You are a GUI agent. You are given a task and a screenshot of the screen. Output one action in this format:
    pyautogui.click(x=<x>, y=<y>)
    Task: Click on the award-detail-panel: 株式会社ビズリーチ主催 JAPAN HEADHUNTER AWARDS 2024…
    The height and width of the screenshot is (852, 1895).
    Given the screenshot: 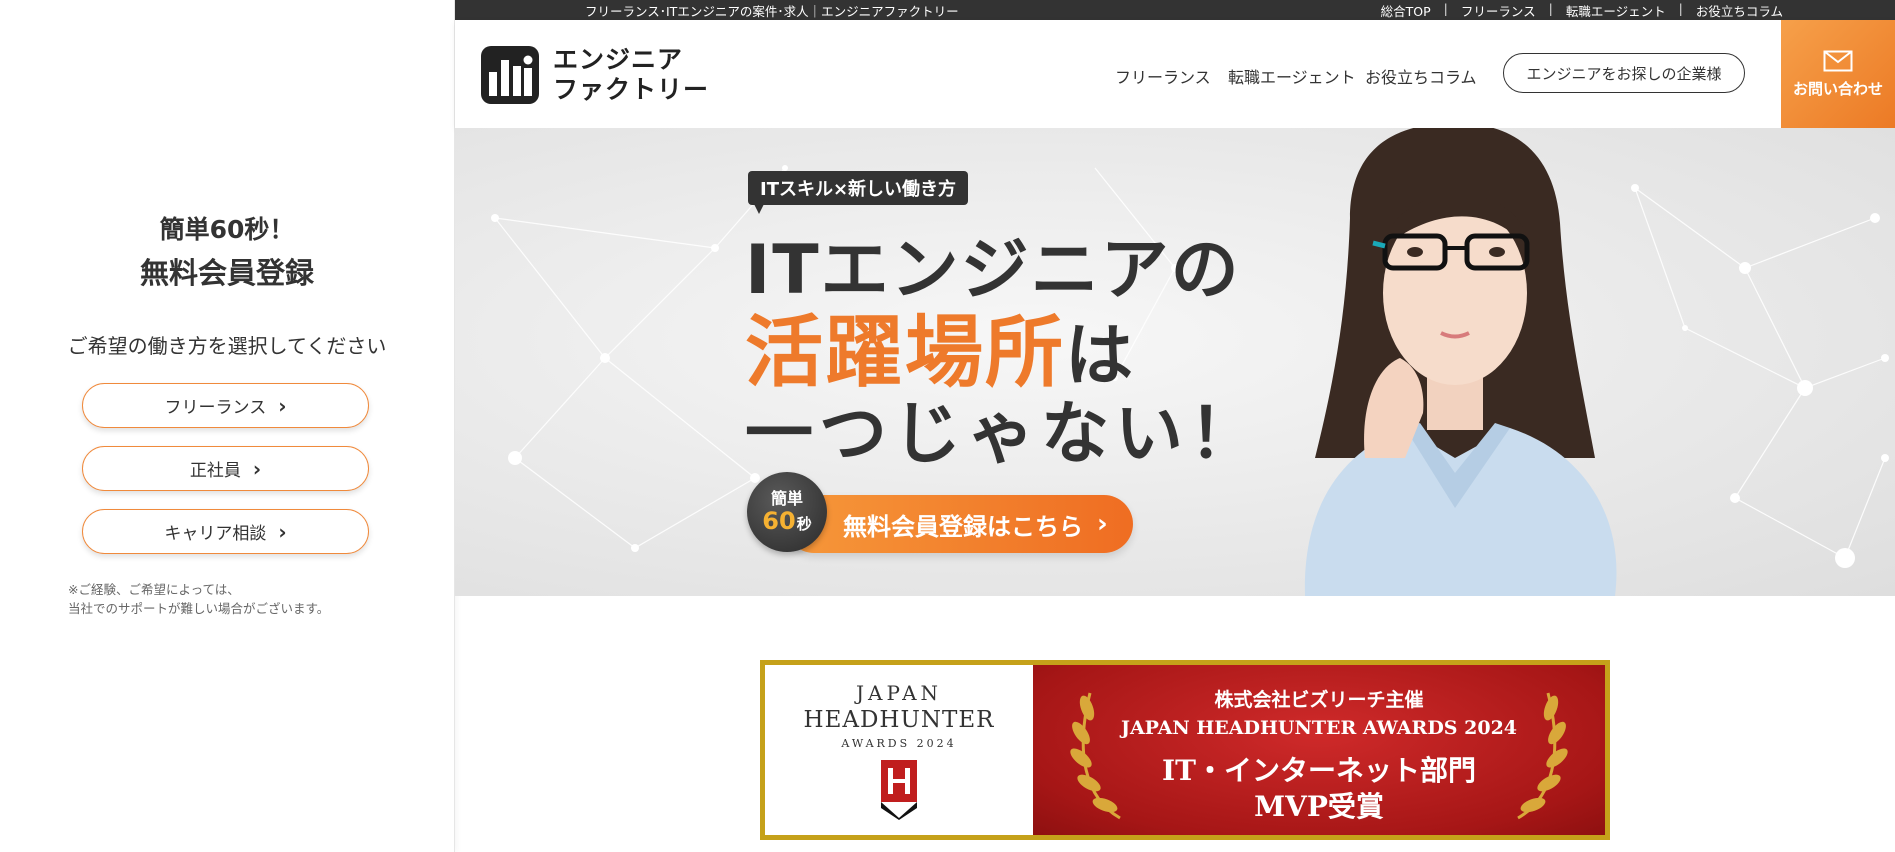 What is the action you would take?
    pyautogui.click(x=1319, y=750)
    